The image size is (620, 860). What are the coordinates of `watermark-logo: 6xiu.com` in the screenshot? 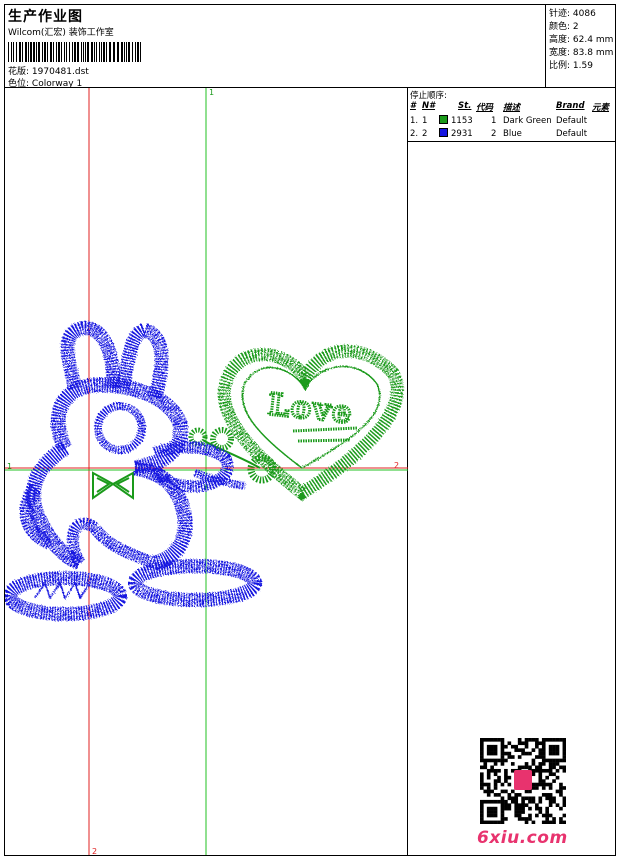 It's located at (522, 838).